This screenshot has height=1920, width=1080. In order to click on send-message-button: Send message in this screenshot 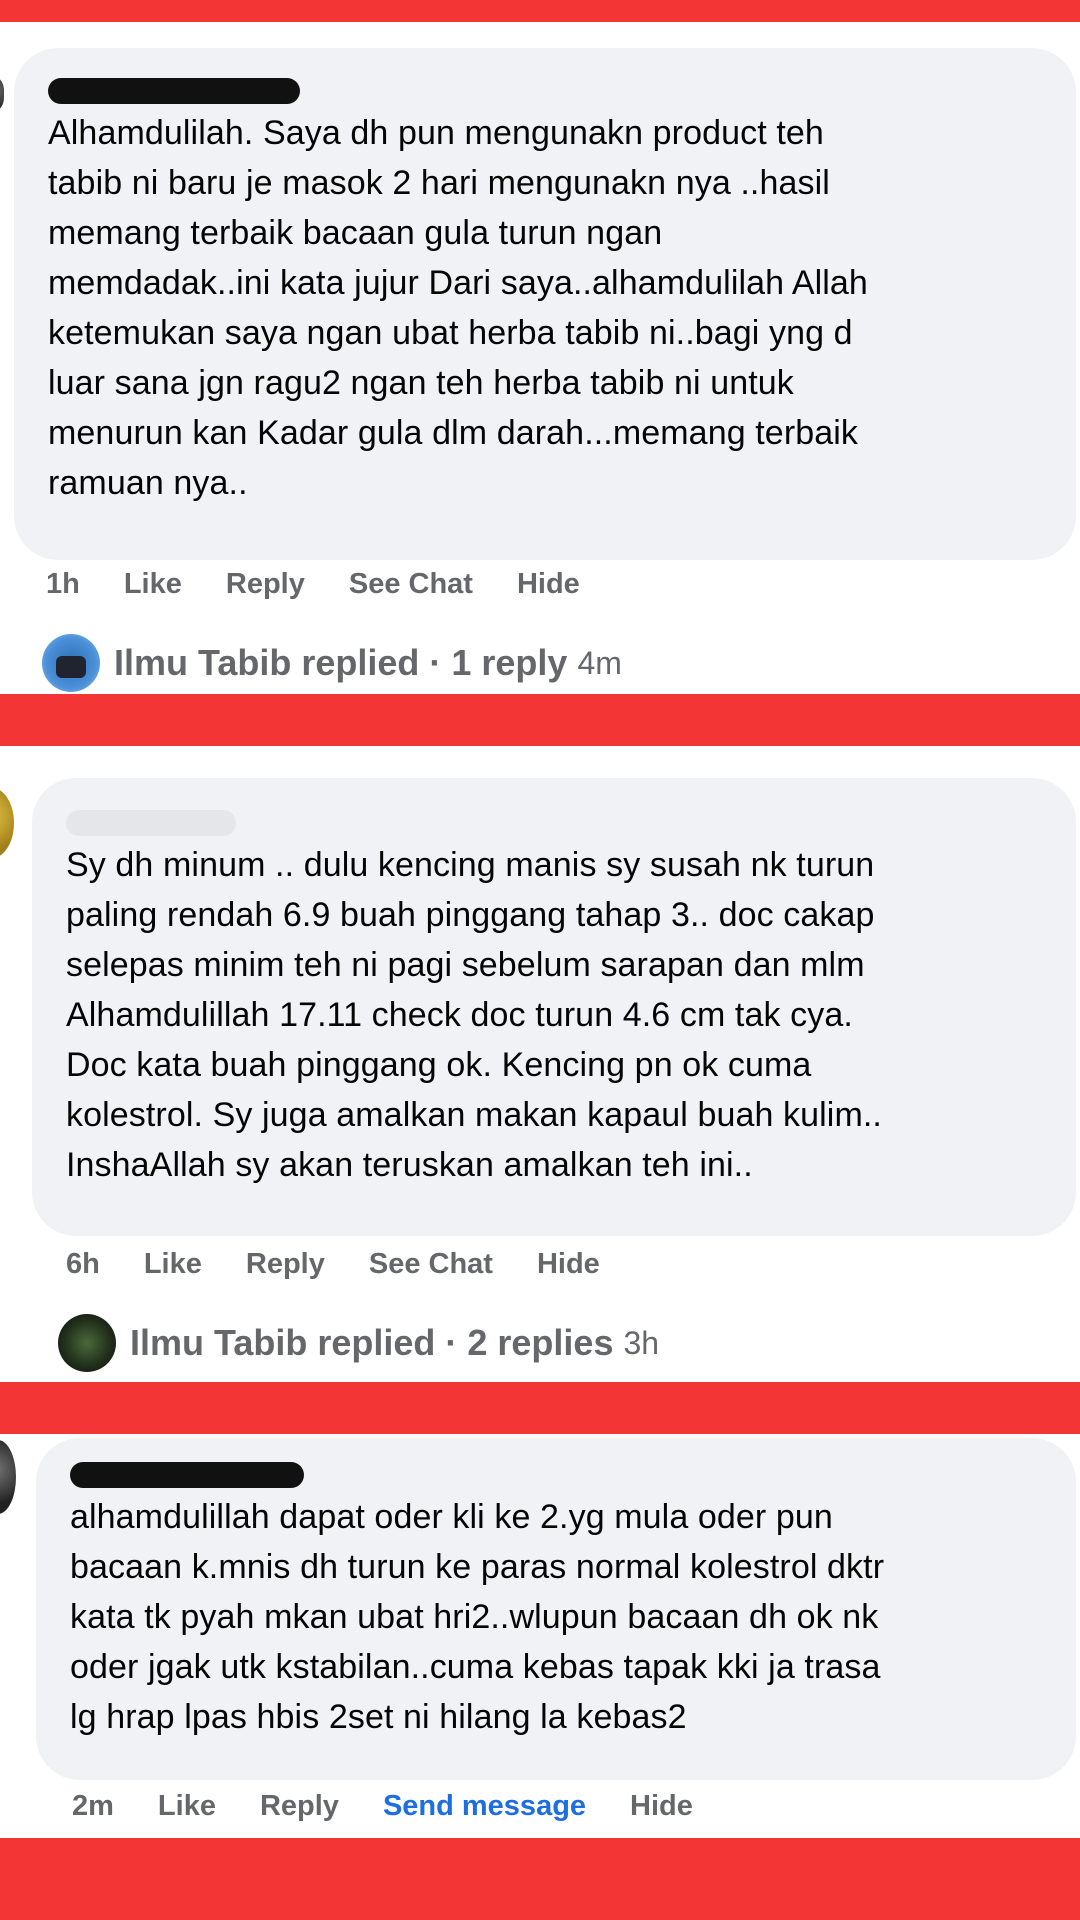, I will do `click(484, 1806)`.